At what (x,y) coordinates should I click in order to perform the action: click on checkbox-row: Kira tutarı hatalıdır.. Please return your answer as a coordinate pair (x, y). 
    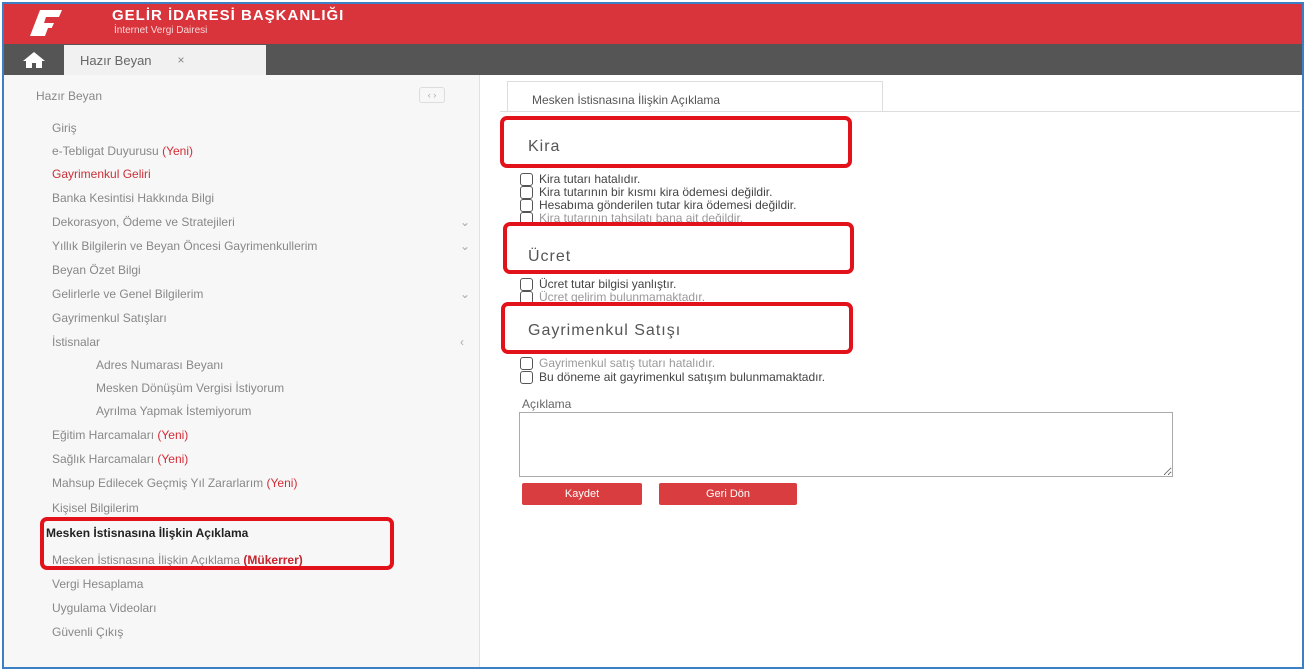
    Looking at the image, I should click on (580, 179).